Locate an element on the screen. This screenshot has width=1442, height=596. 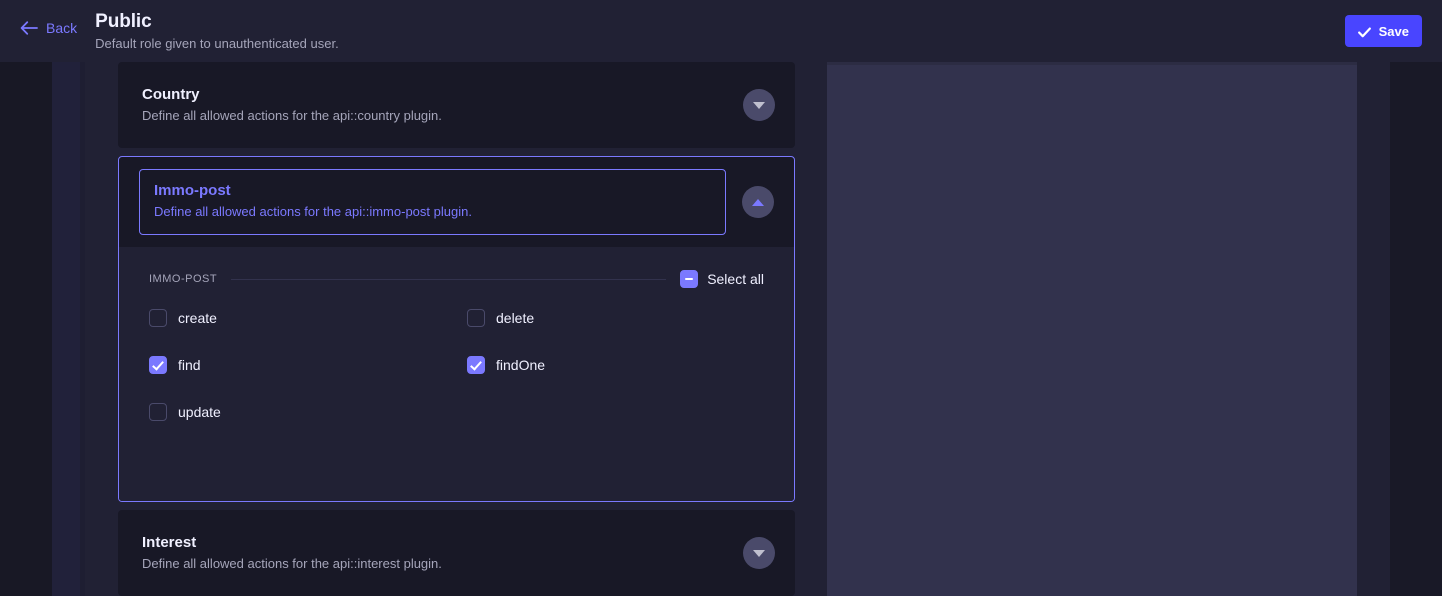
legend-divider is located at coordinates (449, 279).